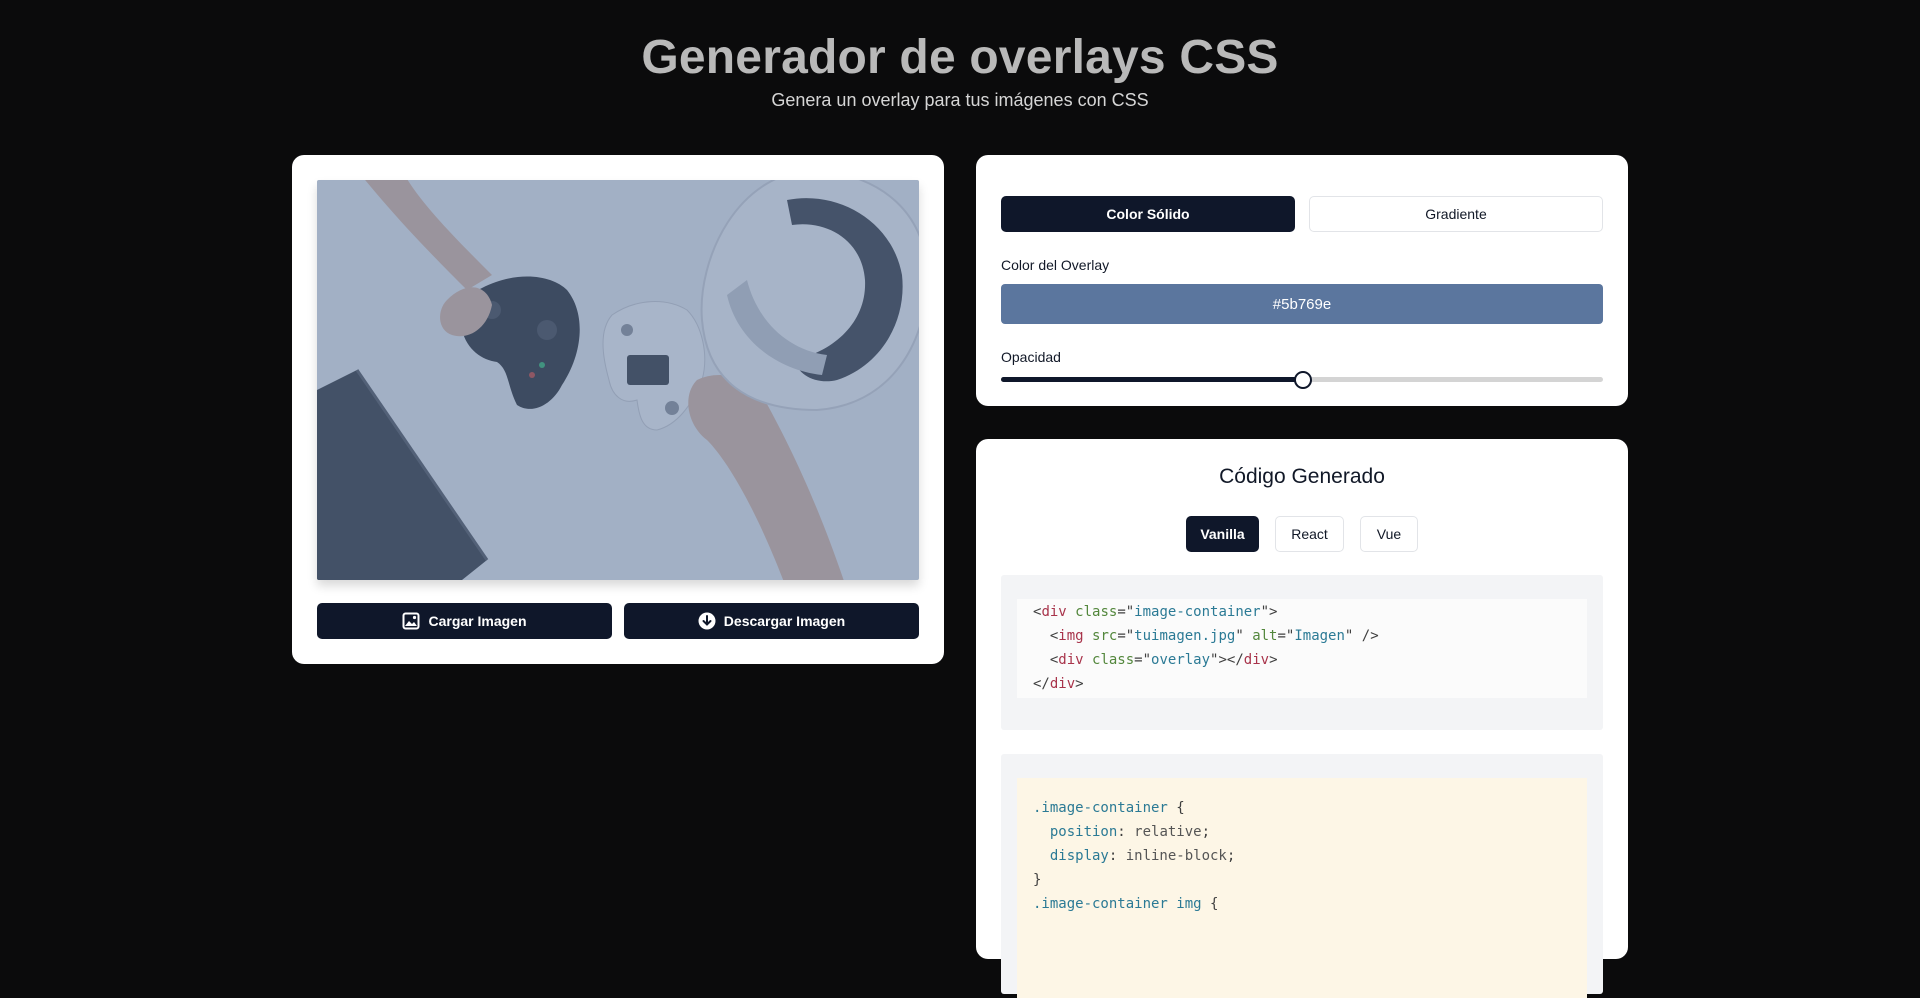  Describe the element at coordinates (1309, 534) in the screenshot. I see `tab-react: React` at that location.